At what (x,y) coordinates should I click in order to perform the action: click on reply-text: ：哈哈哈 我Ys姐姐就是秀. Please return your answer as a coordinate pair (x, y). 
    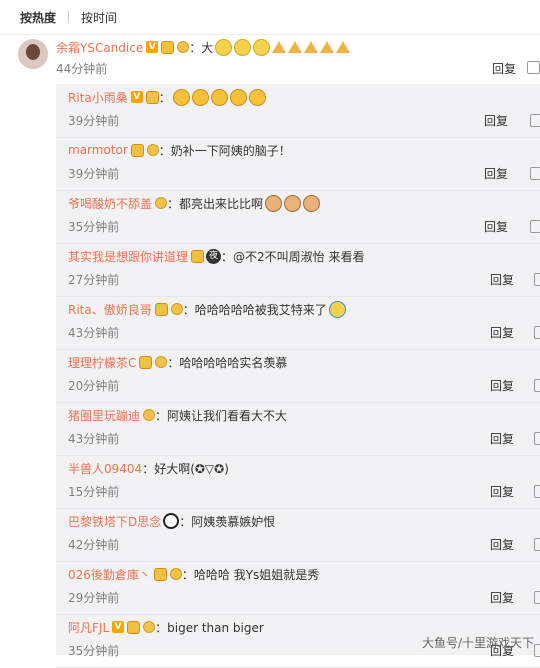
    Looking at the image, I should click on (250, 574).